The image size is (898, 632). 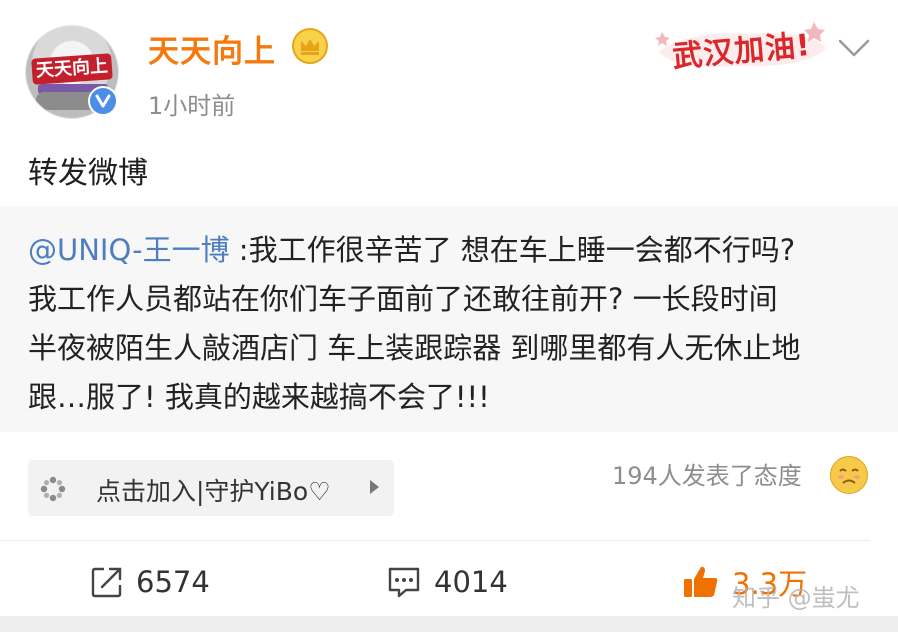 What do you see at coordinates (72, 69) in the screenshot?
I see `avatar-logo-text: 天天向上` at bounding box center [72, 69].